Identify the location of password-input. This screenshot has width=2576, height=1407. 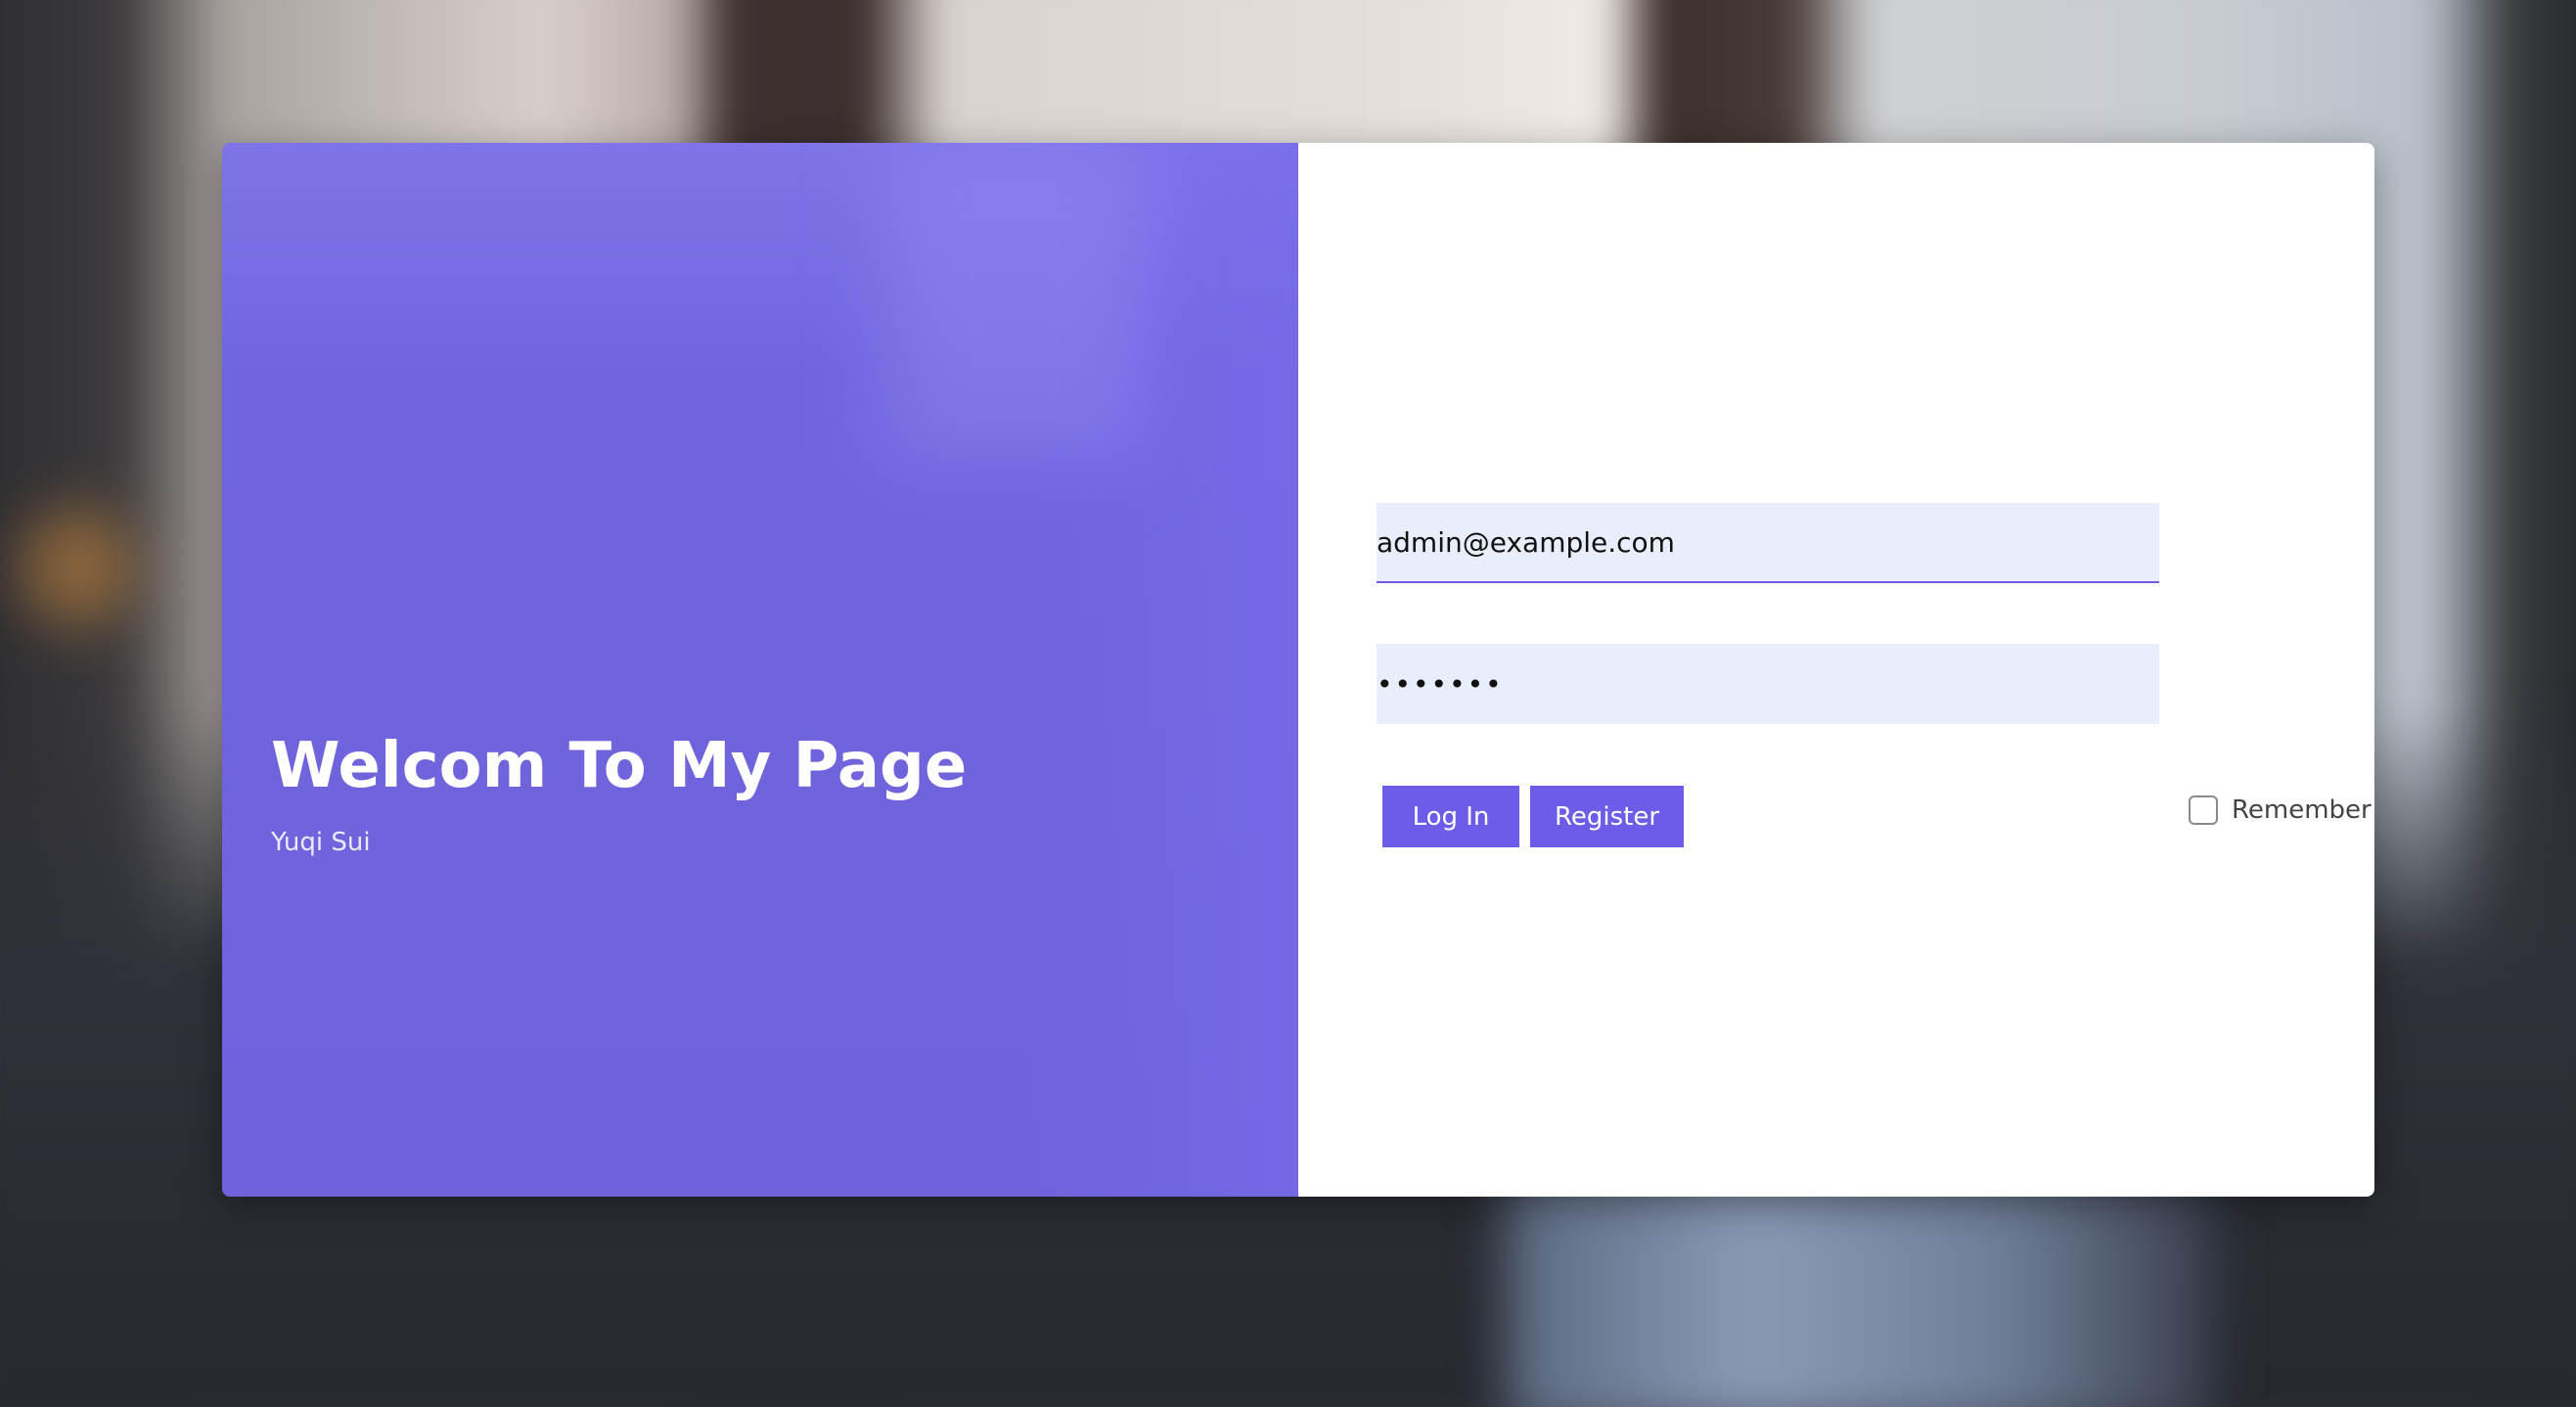
(1768, 684).